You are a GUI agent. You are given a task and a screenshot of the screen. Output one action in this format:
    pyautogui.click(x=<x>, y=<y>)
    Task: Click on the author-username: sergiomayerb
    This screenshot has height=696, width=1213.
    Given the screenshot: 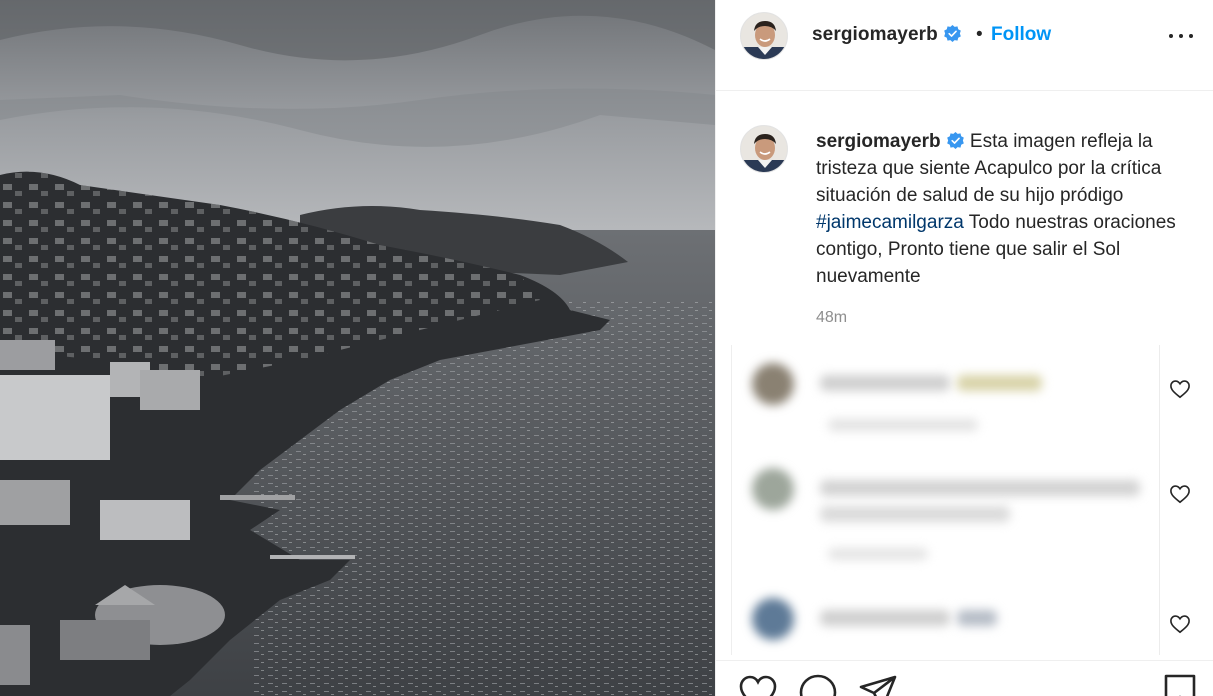 What is the action you would take?
    pyautogui.click(x=887, y=35)
    